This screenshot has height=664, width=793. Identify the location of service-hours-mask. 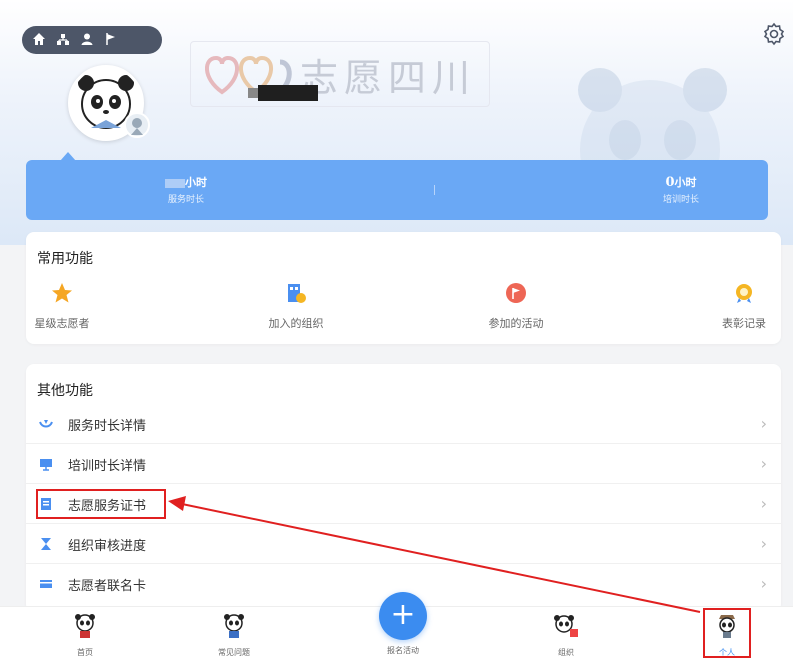
(175, 183).